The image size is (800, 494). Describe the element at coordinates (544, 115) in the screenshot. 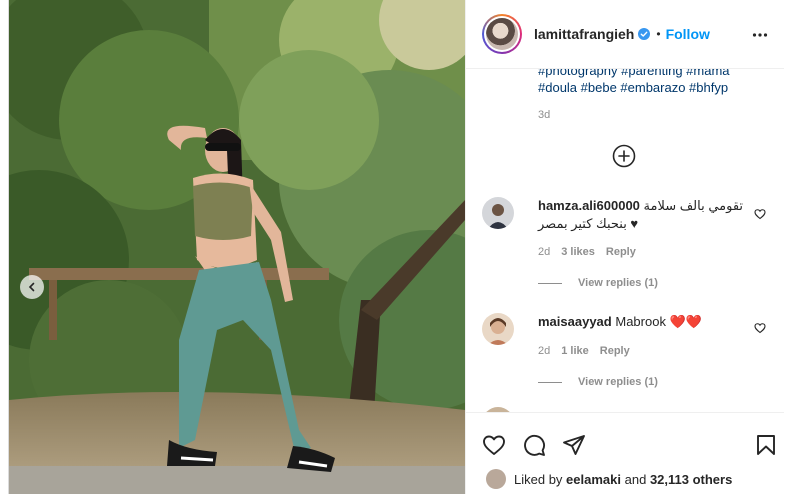

I see `caption-timestamp: 3d` at that location.